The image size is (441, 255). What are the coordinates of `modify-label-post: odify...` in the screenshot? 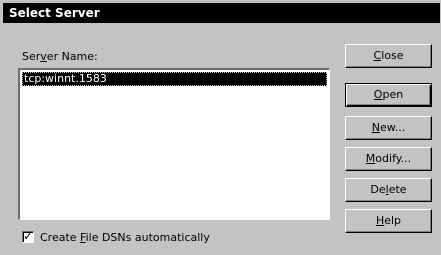 It's located at (393, 158).